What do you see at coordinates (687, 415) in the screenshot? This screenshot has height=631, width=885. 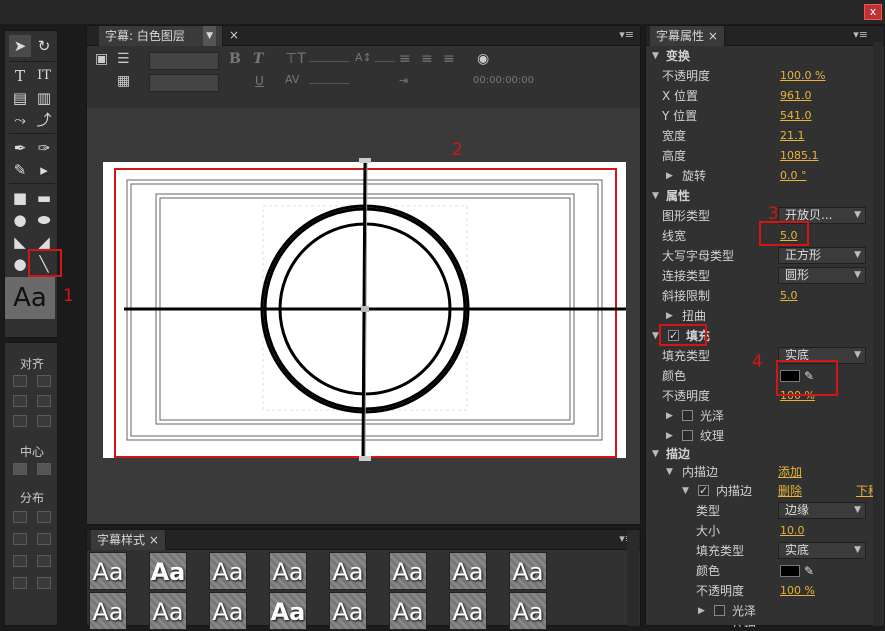 I see `sheen-checkbox` at bounding box center [687, 415].